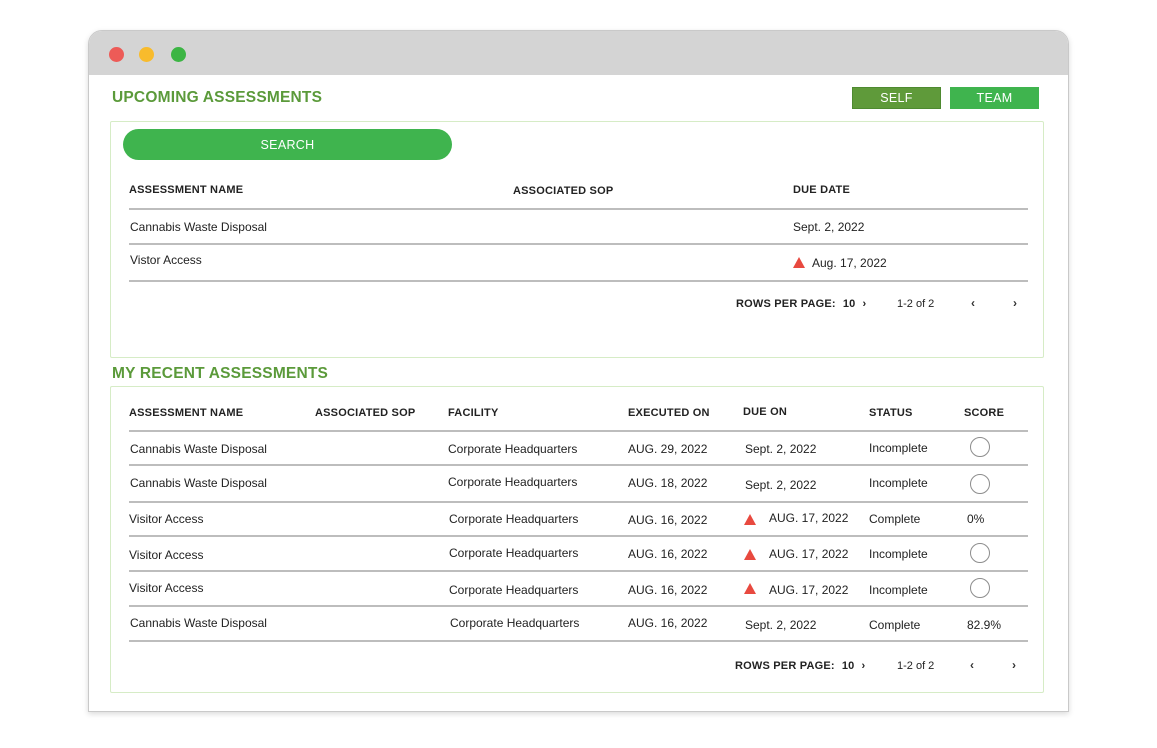 This screenshot has height=748, width=1157. Describe the element at coordinates (146, 54) in the screenshot. I see `minimize-window-icon` at that location.